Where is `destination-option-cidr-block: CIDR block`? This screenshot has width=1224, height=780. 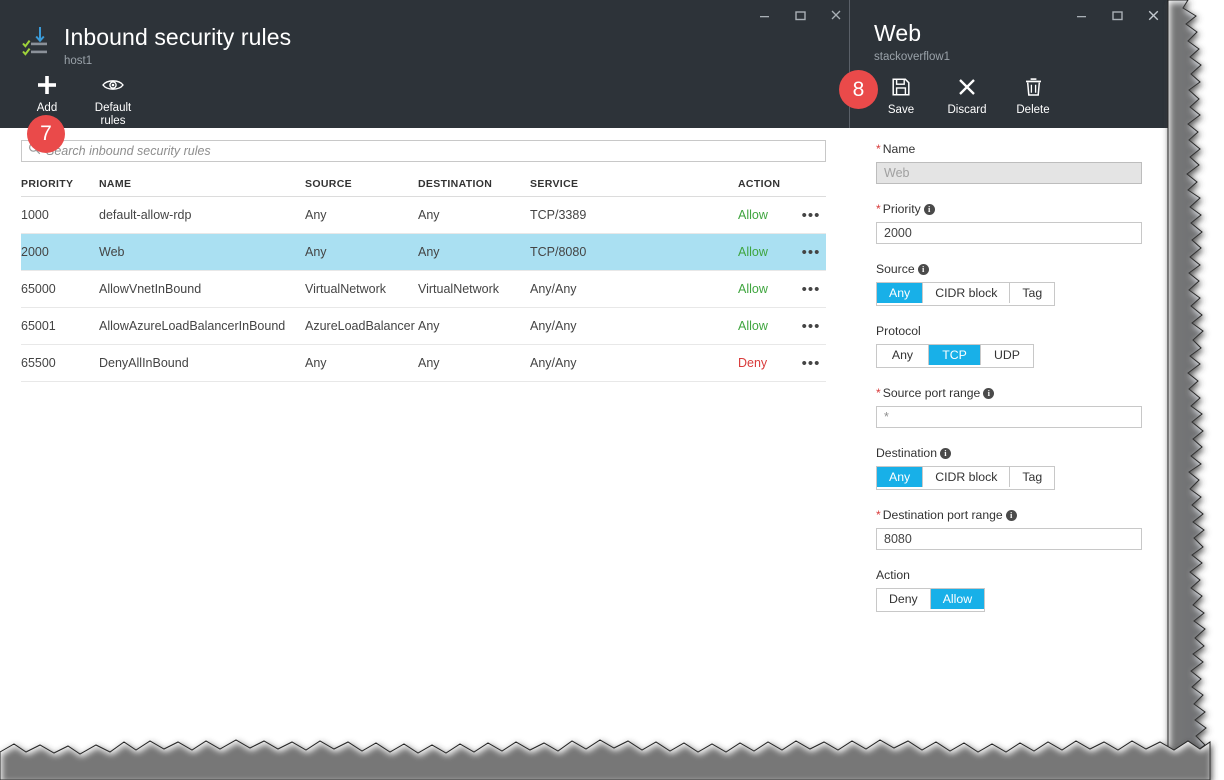 destination-option-cidr-block: CIDR block is located at coordinates (967, 477).